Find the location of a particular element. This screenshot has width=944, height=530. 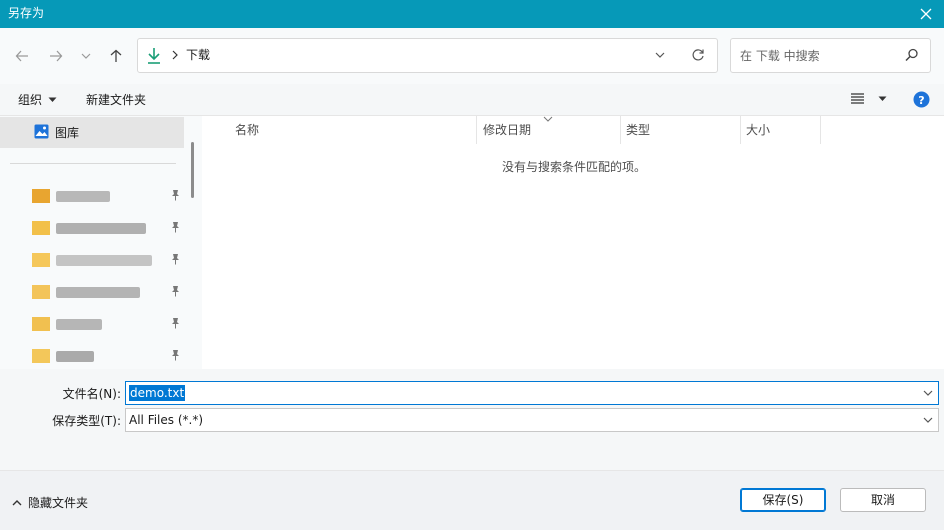

column-header-modified: 修改日期 is located at coordinates (549, 130).